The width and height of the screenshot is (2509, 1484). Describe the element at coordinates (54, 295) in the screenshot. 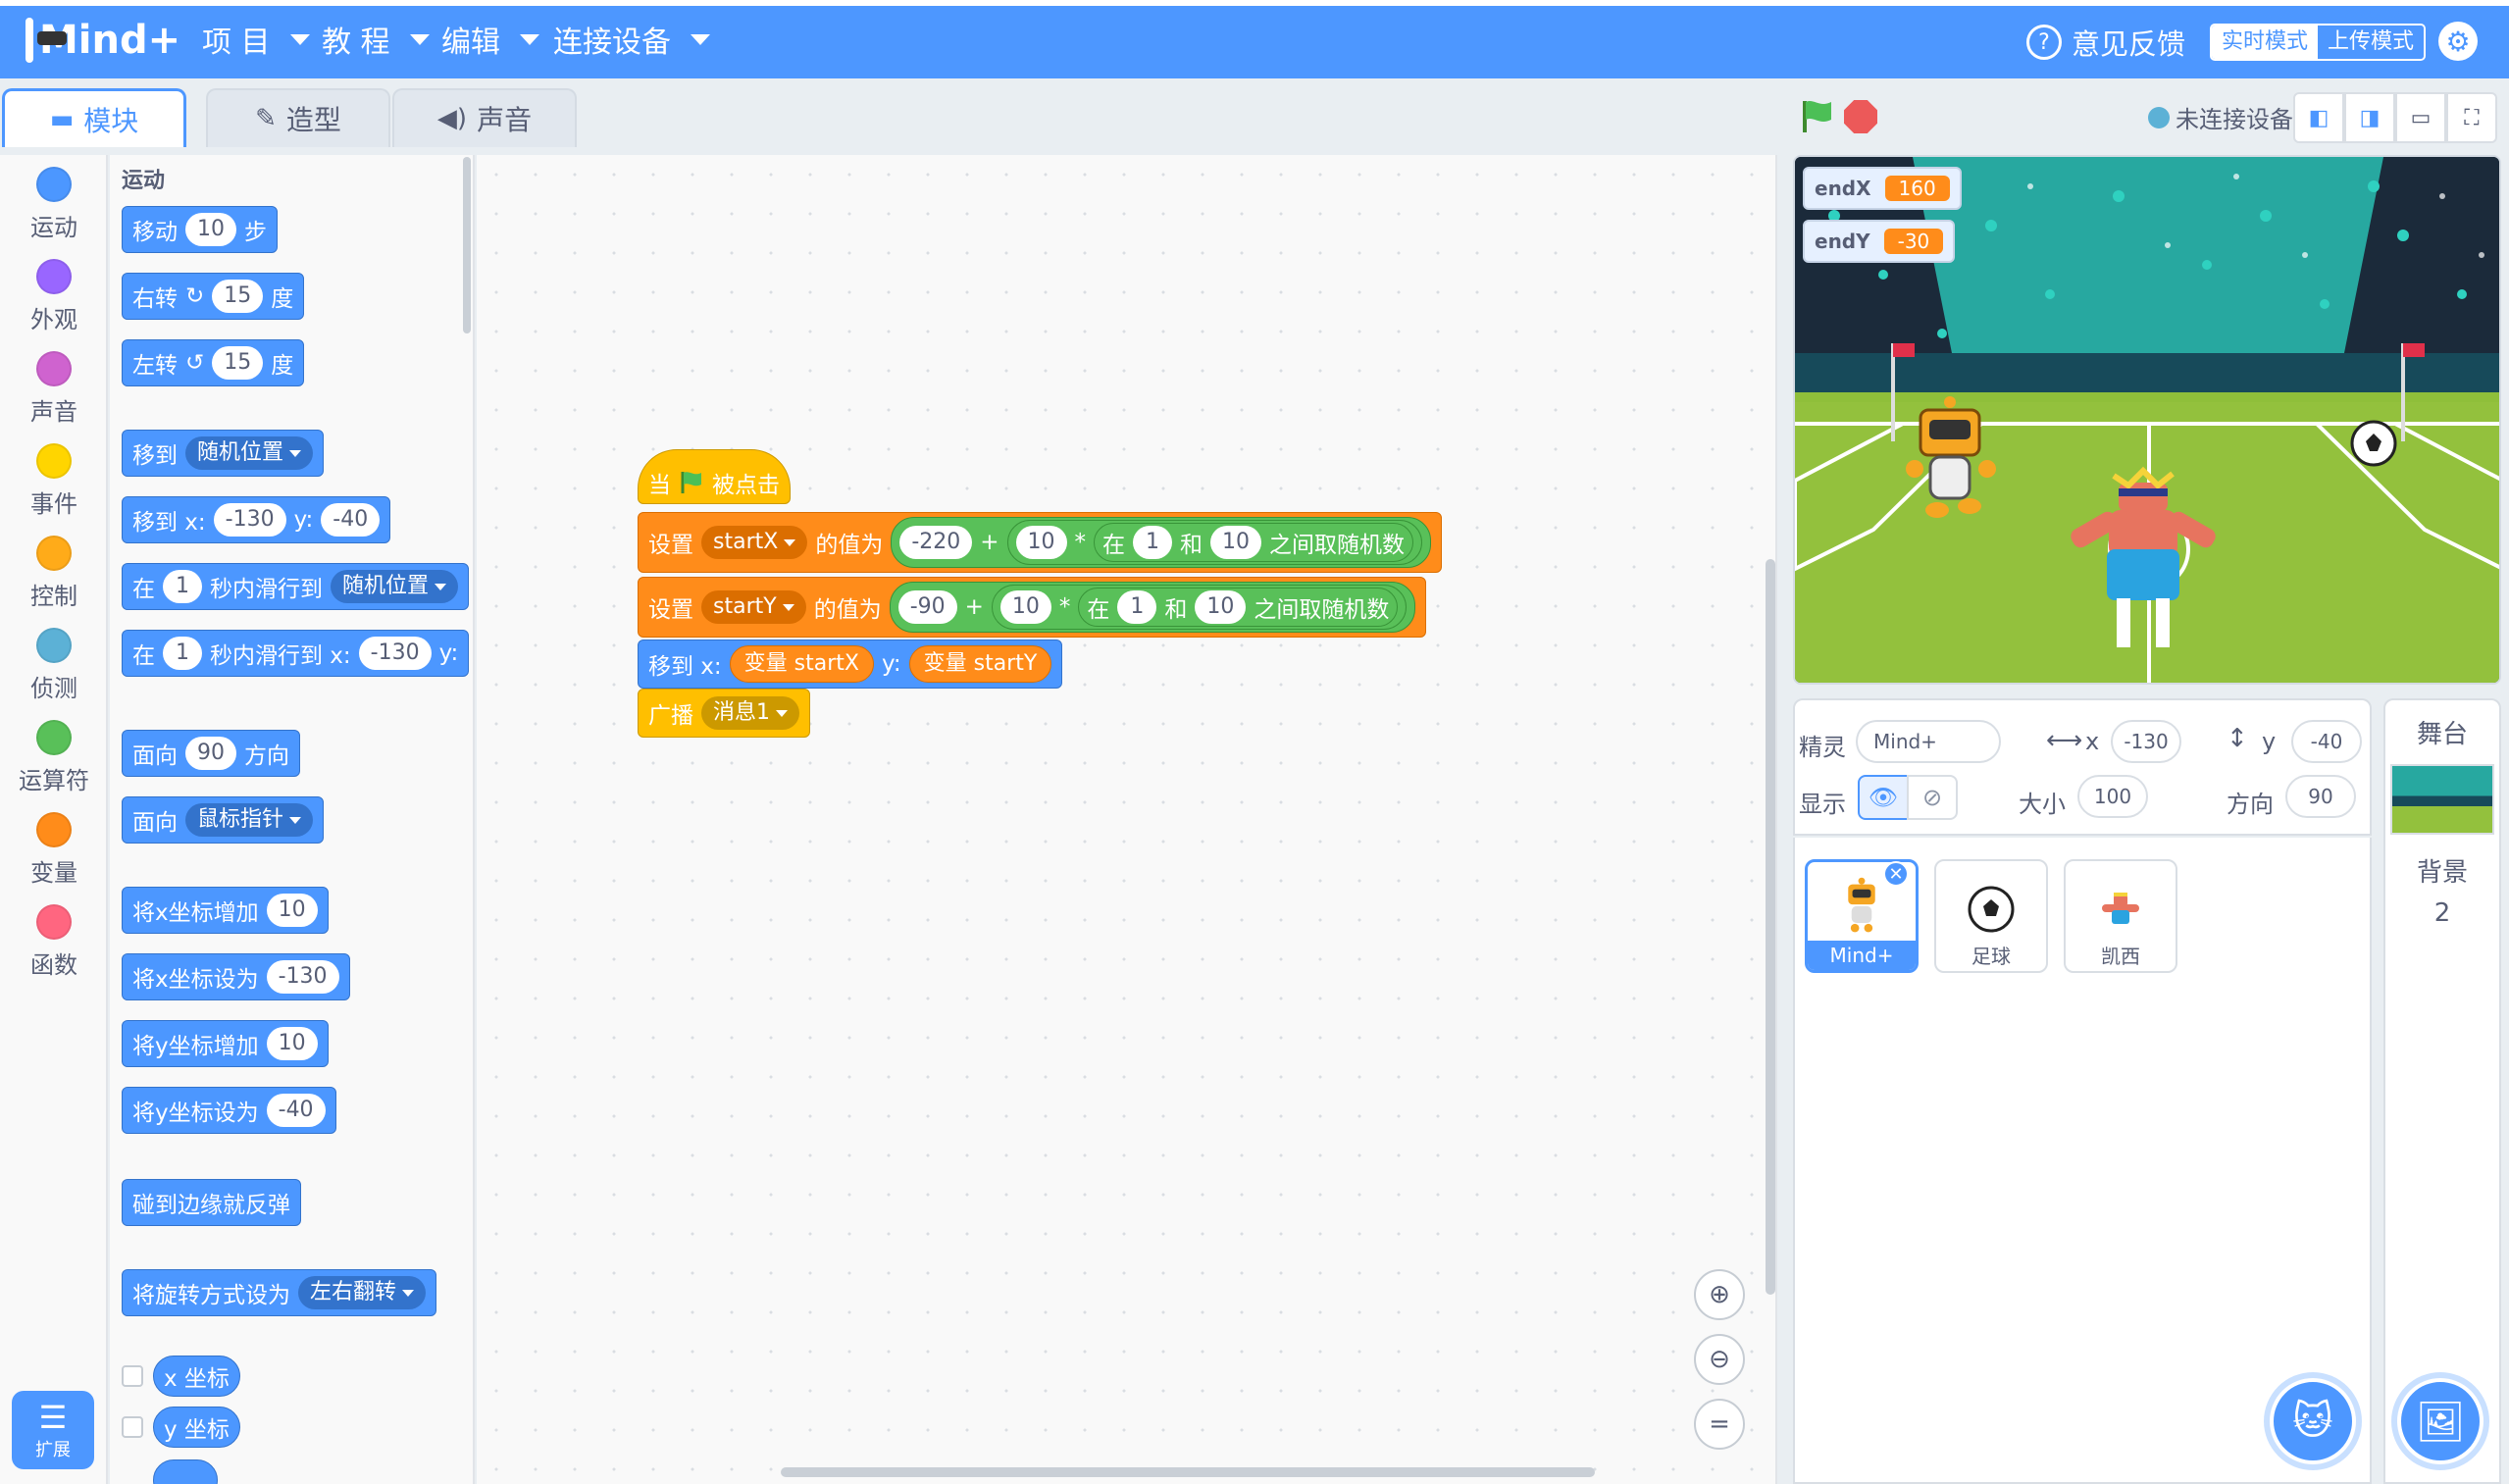

I see `category-2: 外观` at that location.